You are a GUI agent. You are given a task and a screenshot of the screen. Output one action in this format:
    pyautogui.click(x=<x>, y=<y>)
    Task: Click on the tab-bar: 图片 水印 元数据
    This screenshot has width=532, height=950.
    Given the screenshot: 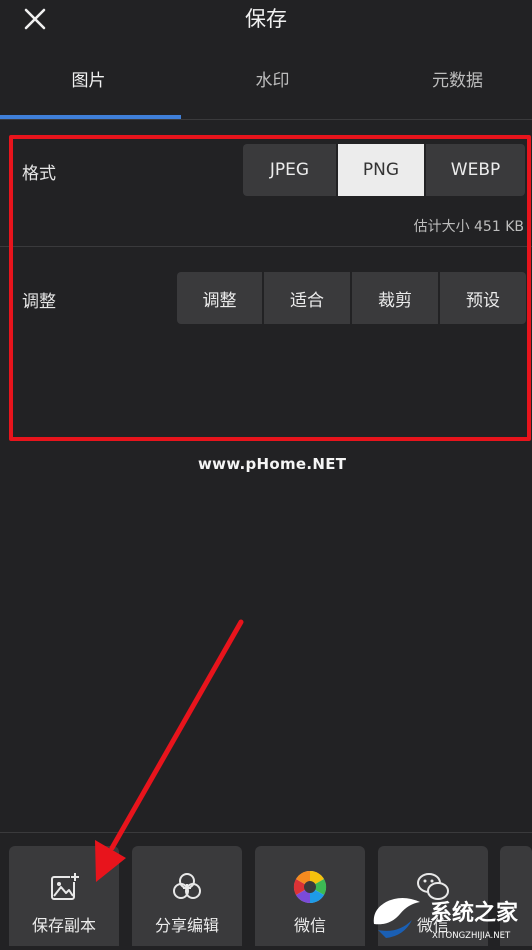 What is the action you would take?
    pyautogui.click(x=266, y=90)
    